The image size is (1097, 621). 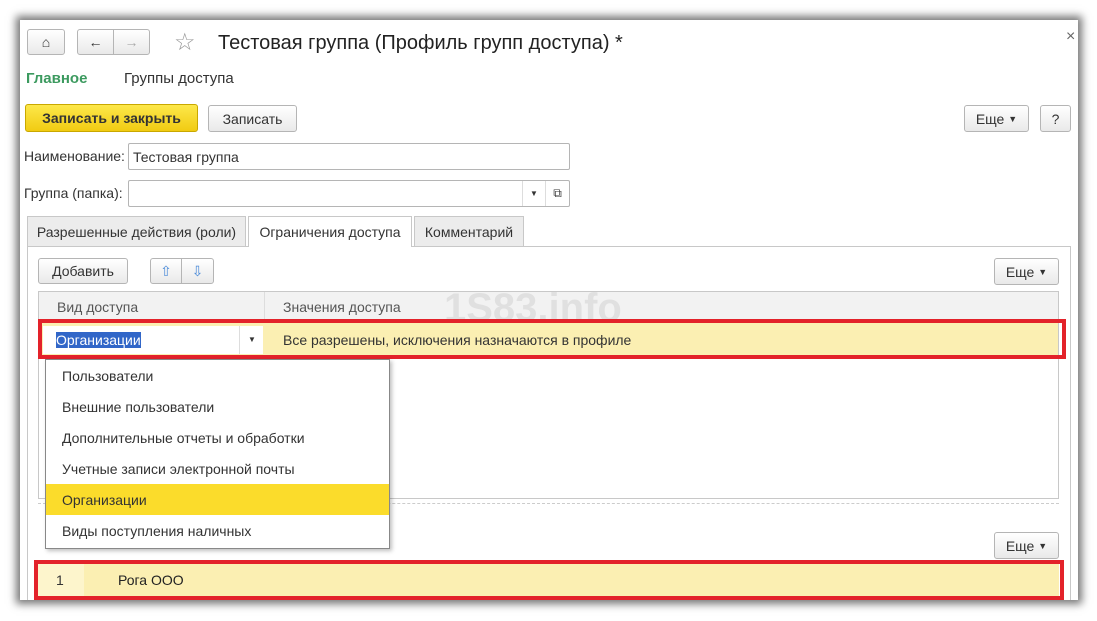 I want to click on home-button: ⌂, so click(x=46, y=42).